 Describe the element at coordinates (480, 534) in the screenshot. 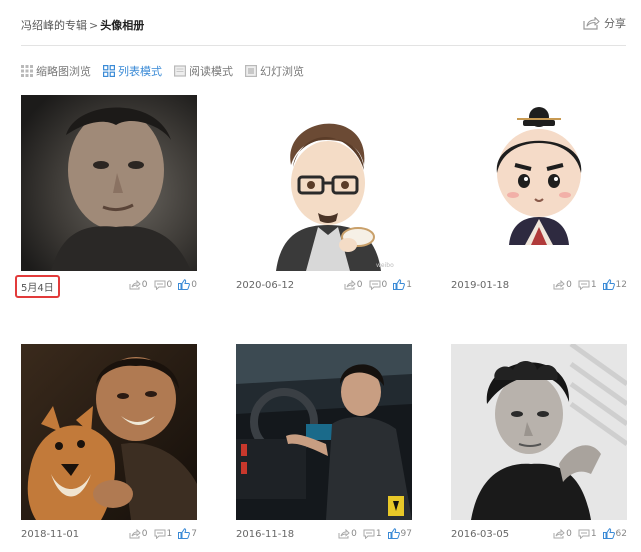

I see `photo-date: 2016-03-05` at that location.